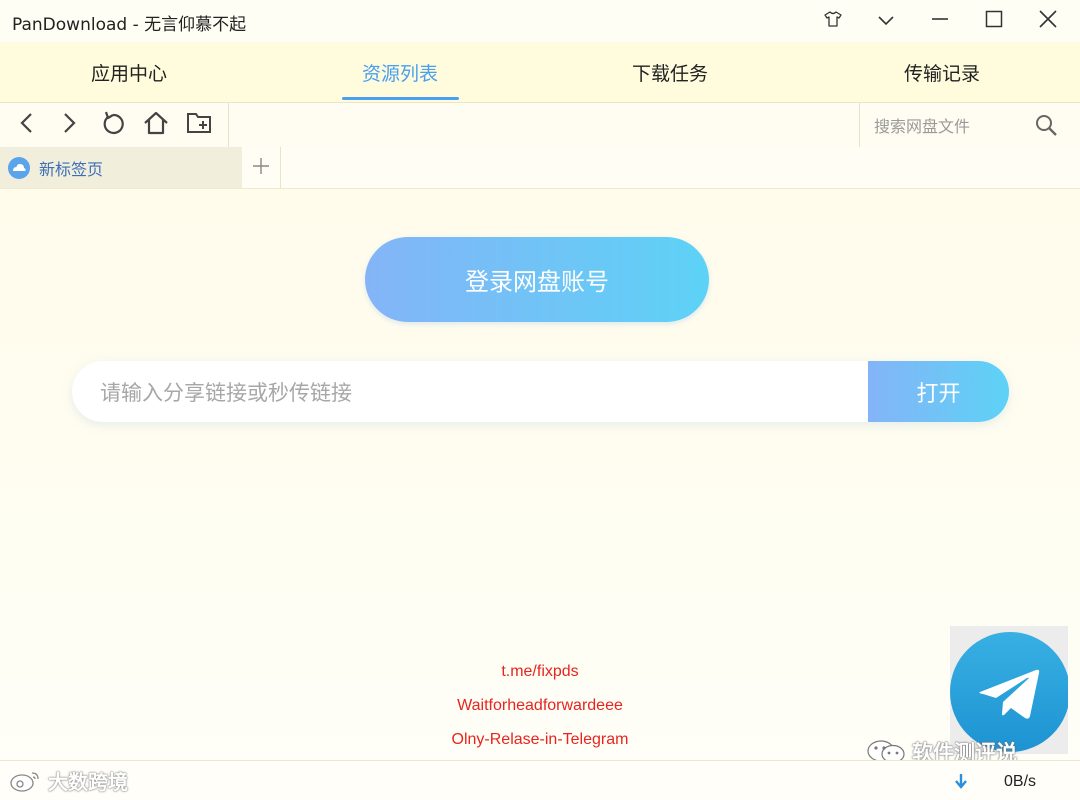  What do you see at coordinates (228, 125) in the screenshot?
I see `toolbar-divider` at bounding box center [228, 125].